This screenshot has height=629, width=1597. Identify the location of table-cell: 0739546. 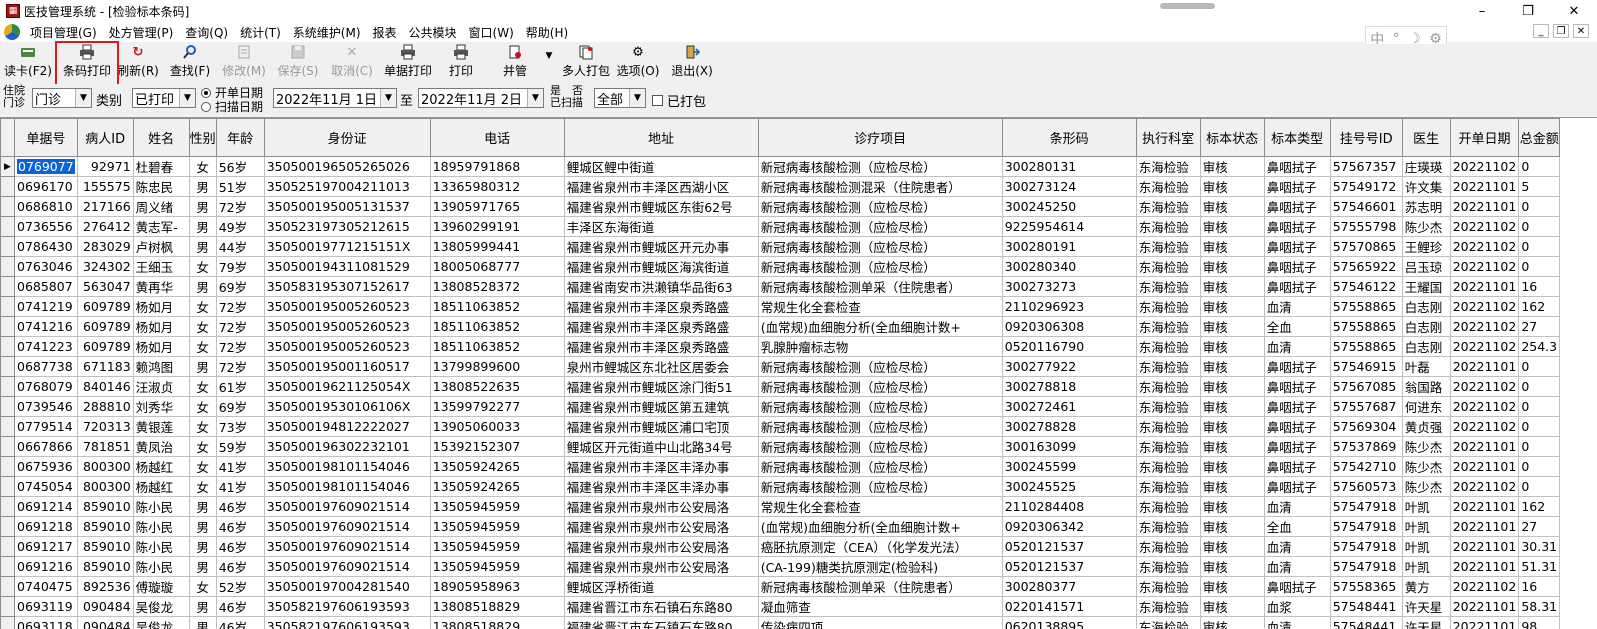
(46, 406).